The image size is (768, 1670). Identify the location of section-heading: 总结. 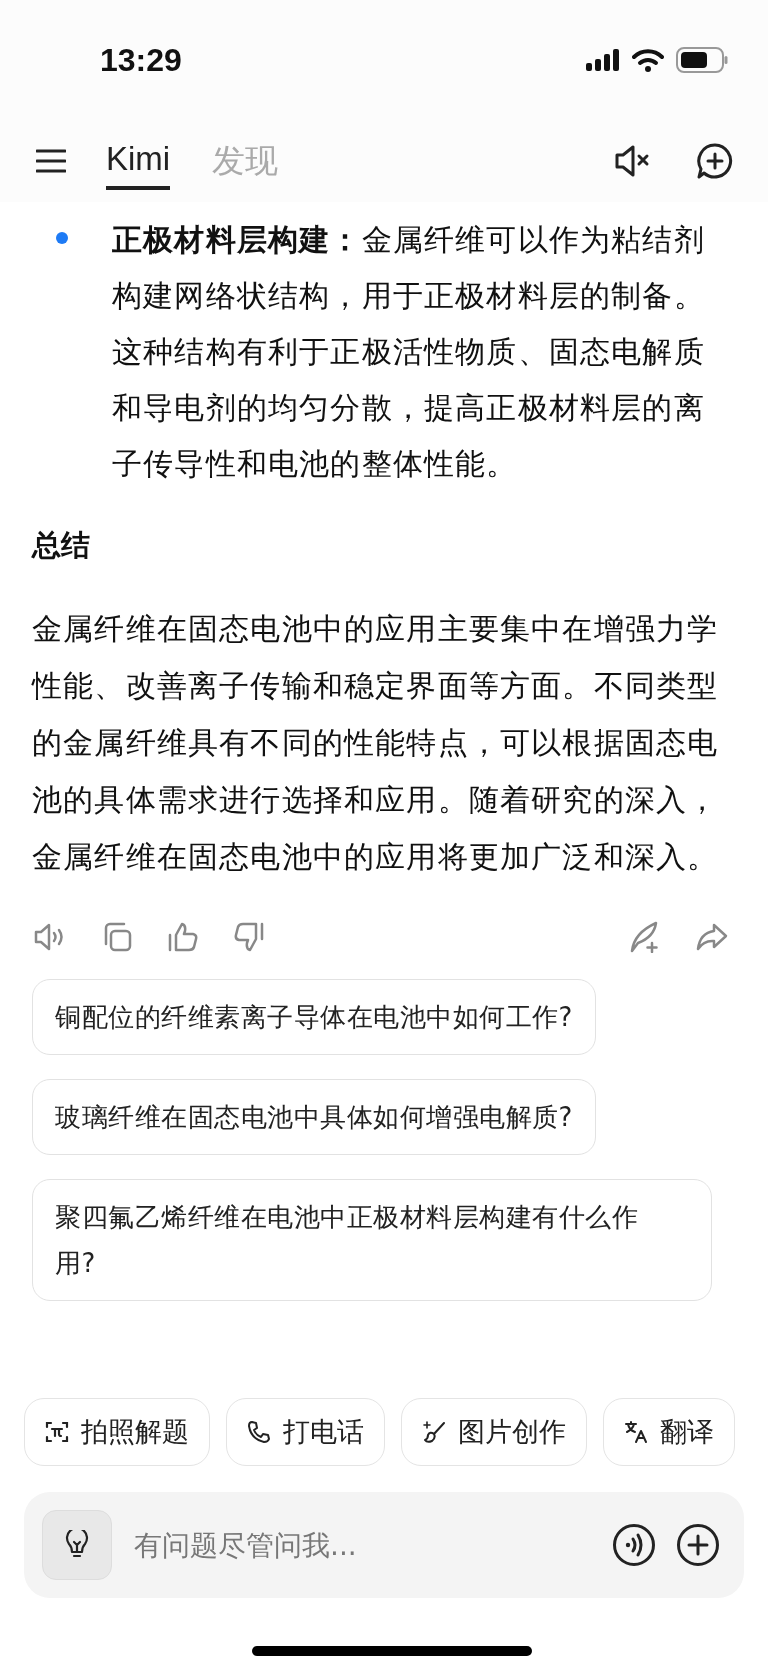
(61, 545).